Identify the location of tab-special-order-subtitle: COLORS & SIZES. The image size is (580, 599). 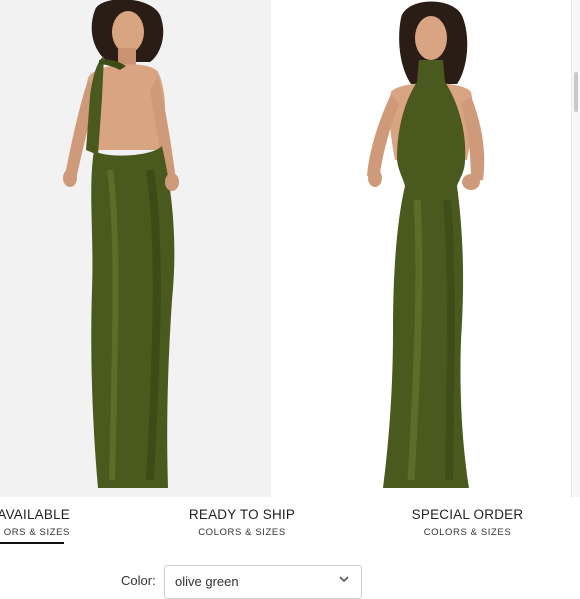
(467, 532).